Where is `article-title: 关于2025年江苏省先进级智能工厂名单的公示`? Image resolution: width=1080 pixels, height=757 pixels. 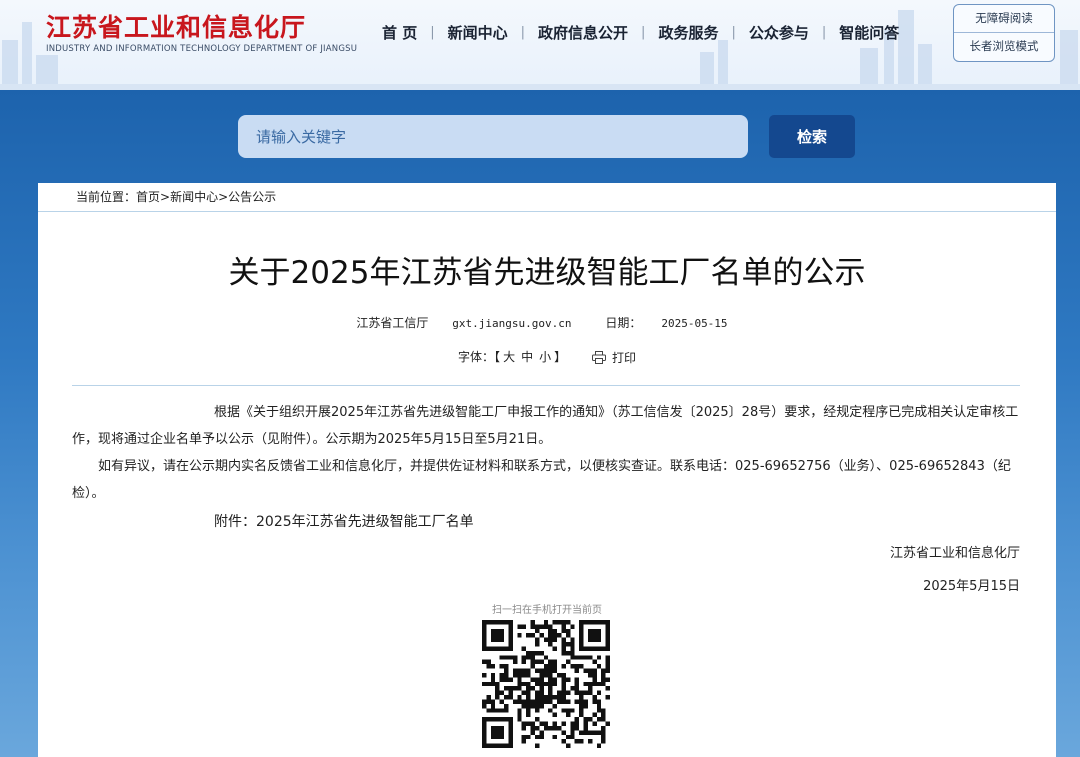
article-title: 关于2025年江苏省先进级智能工厂名单的公示 is located at coordinates (547, 273).